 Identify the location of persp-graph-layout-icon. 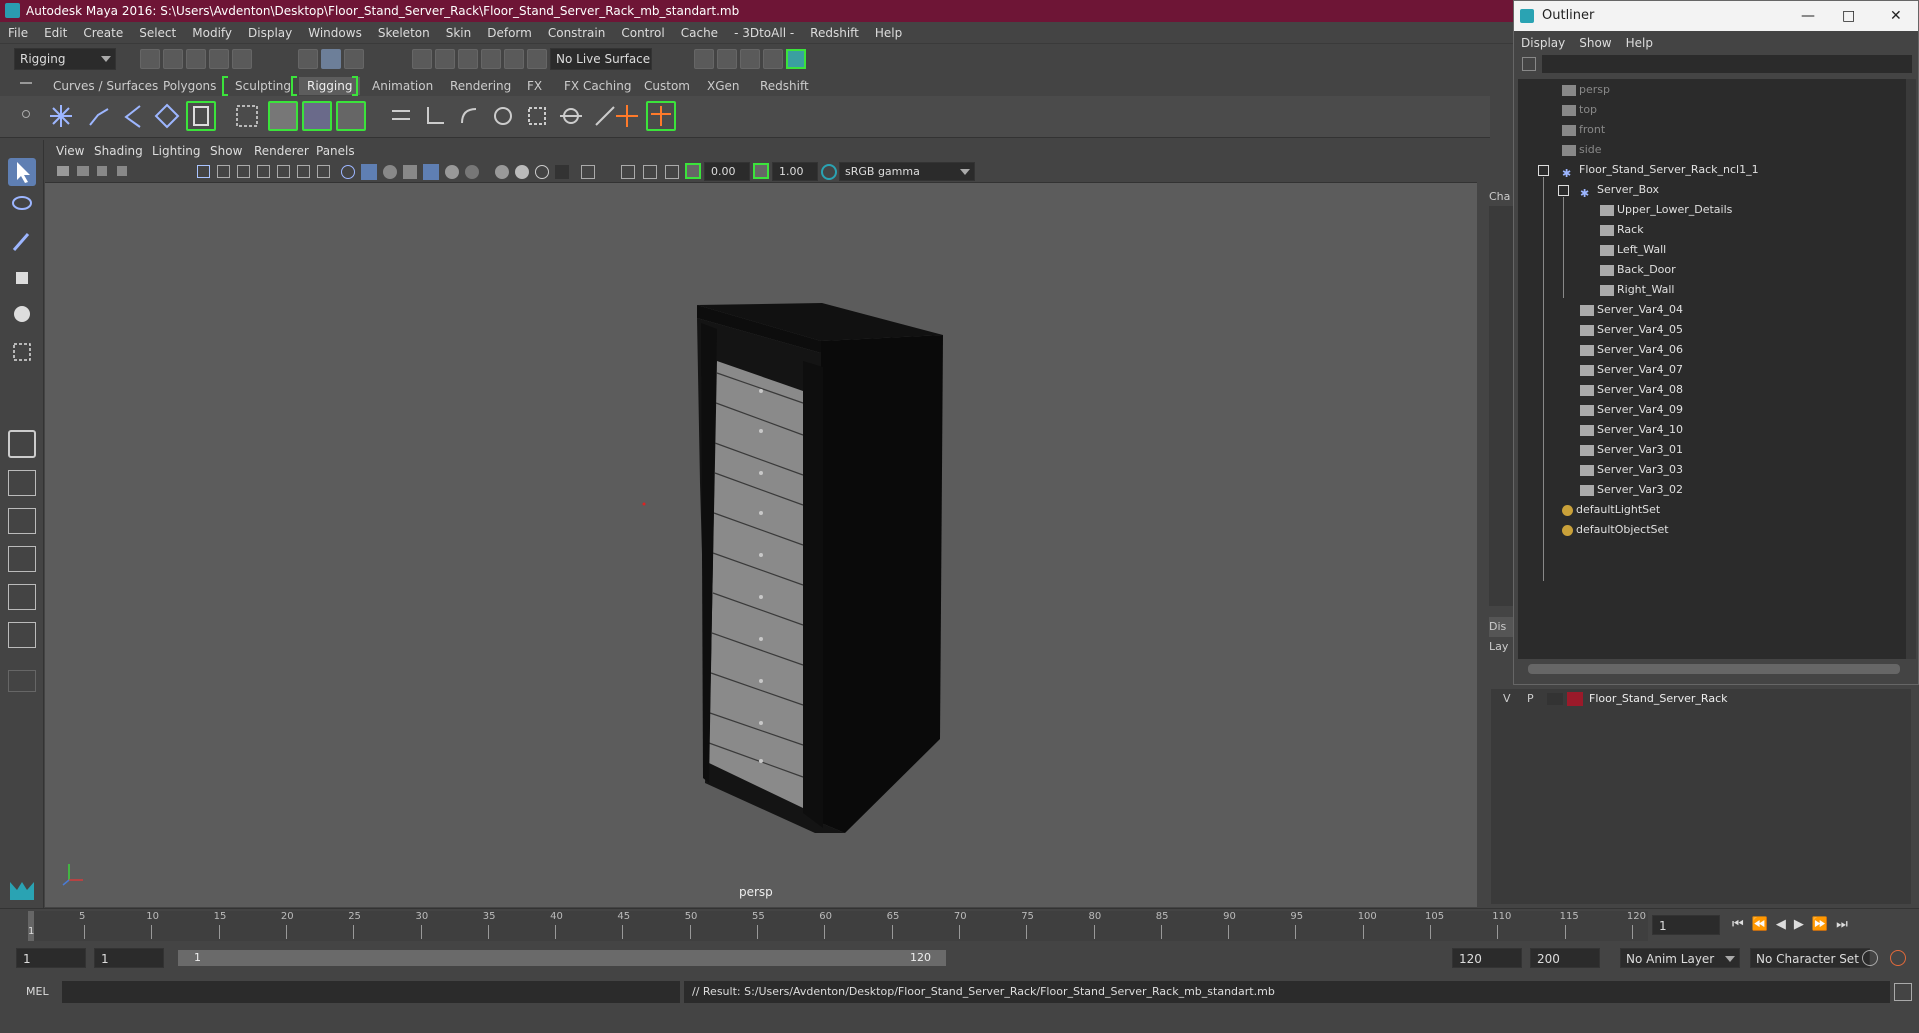
(22, 559).